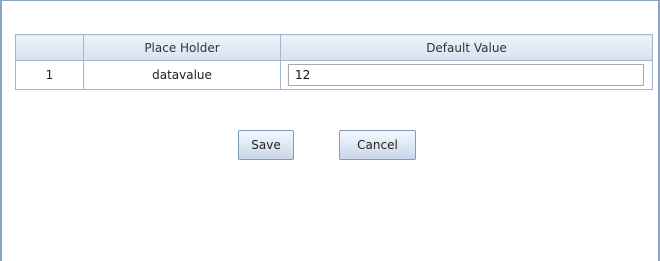 The image size is (660, 261). I want to click on default-value-input, so click(466, 75).